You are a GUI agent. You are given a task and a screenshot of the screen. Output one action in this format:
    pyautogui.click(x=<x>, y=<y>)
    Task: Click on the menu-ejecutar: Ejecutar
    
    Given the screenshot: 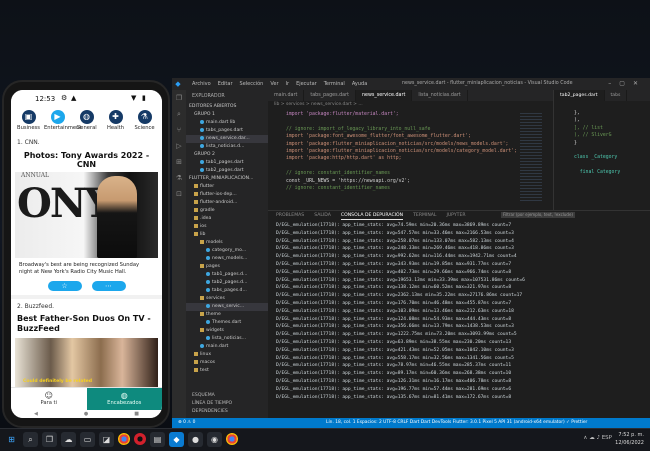 What is the action you would take?
    pyautogui.click(x=306, y=84)
    